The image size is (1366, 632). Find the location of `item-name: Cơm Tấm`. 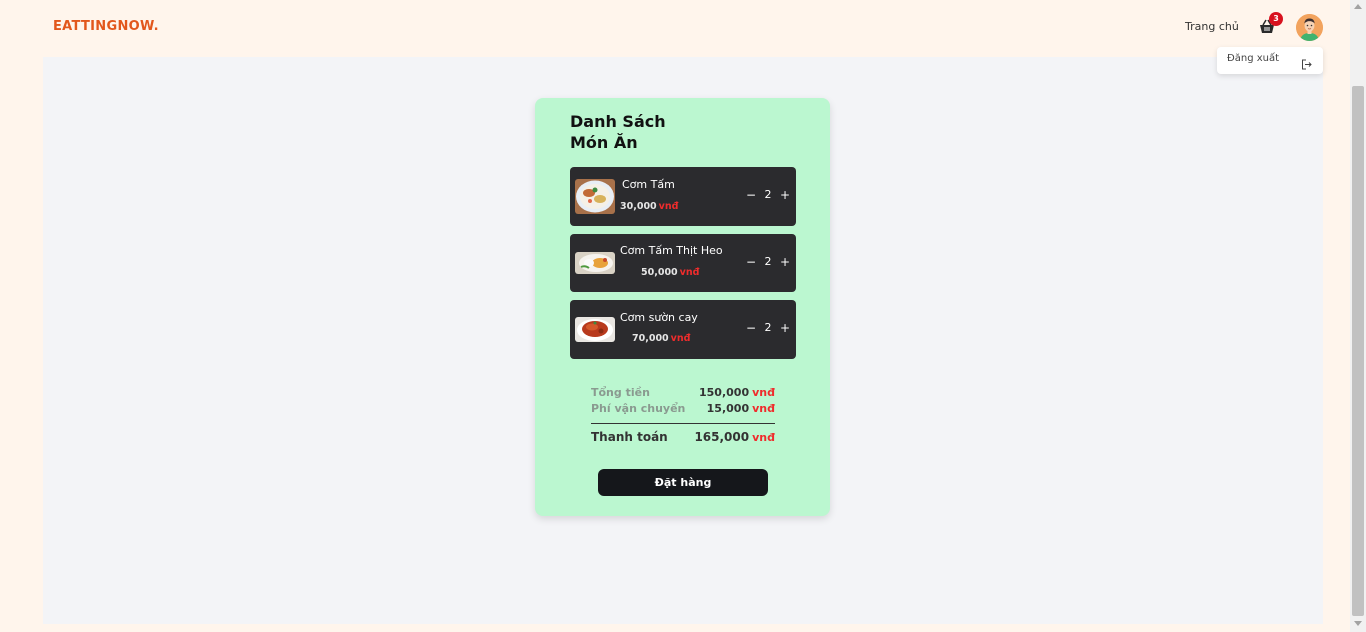

item-name: Cơm Tấm is located at coordinates (648, 184).